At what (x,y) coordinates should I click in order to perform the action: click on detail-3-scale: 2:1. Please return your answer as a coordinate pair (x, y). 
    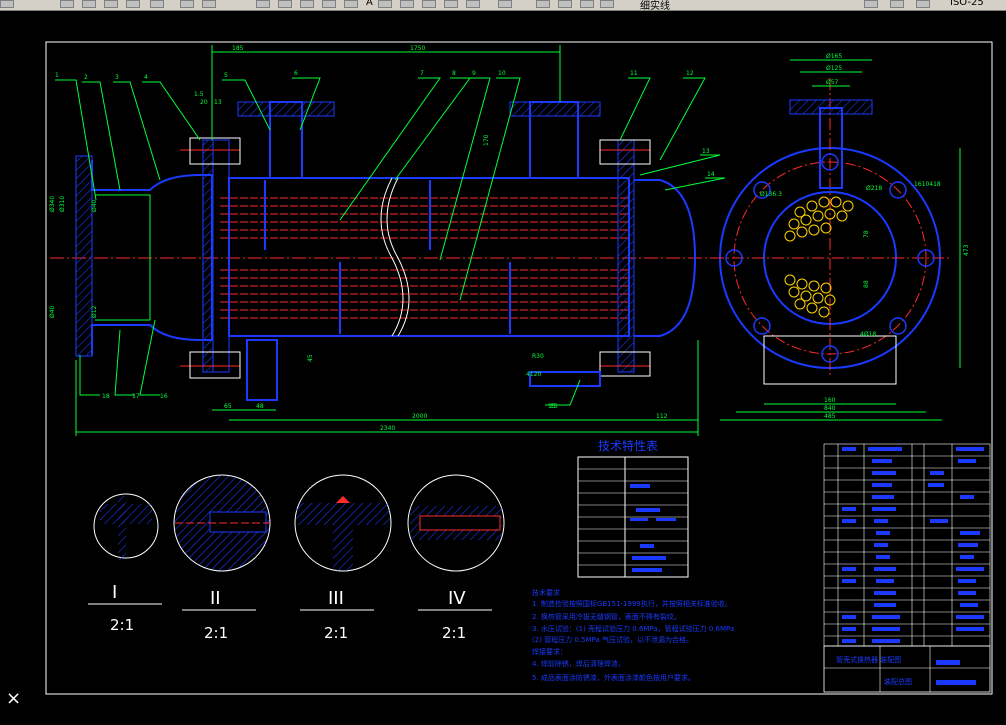
    Looking at the image, I should click on (336, 633).